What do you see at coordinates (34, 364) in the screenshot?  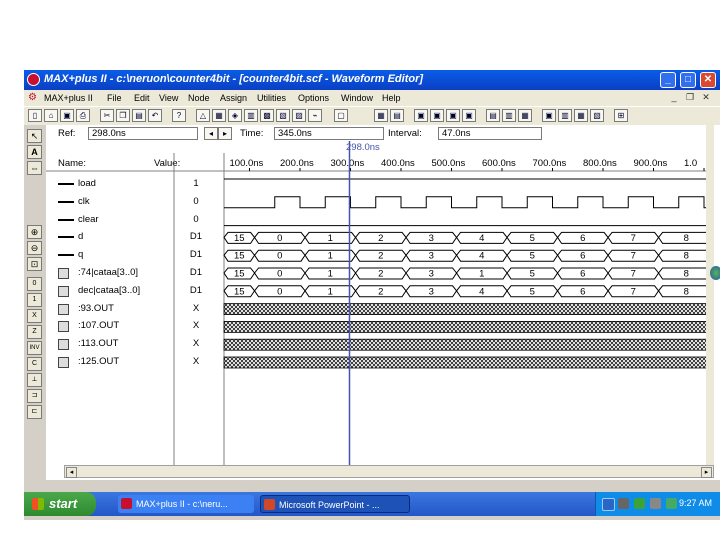 I see `overwrite-count-icon: C` at bounding box center [34, 364].